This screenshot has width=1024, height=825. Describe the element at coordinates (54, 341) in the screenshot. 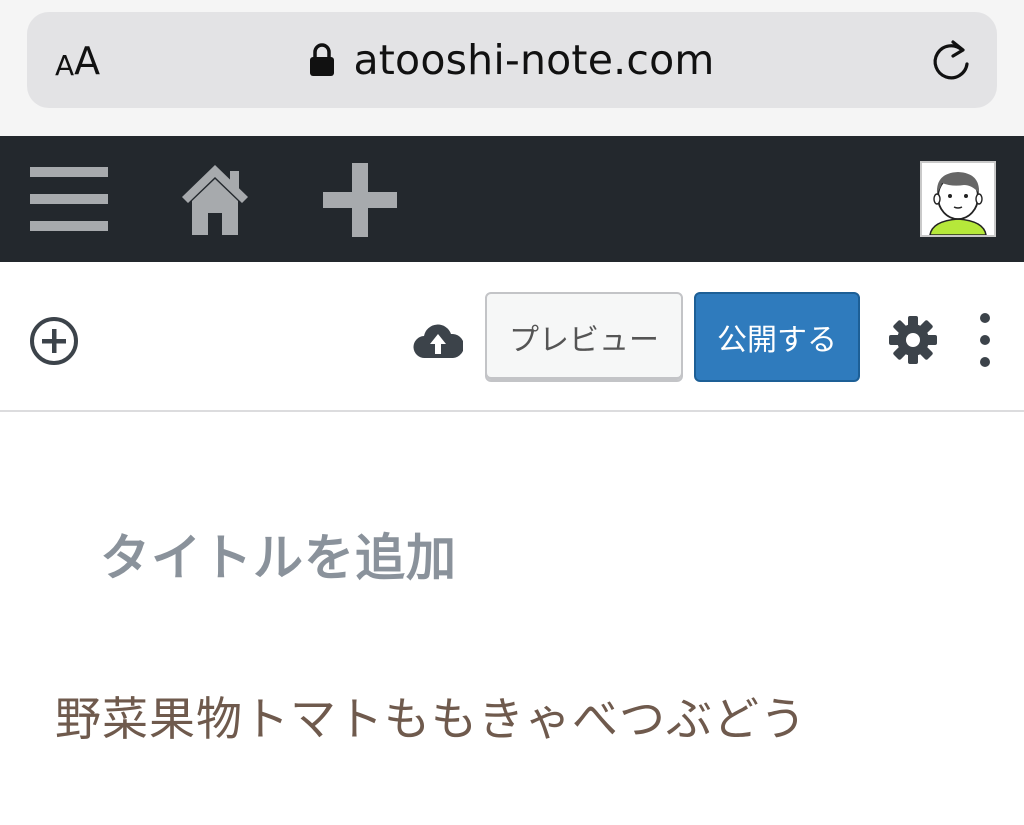

I see `add-block-icon` at that location.